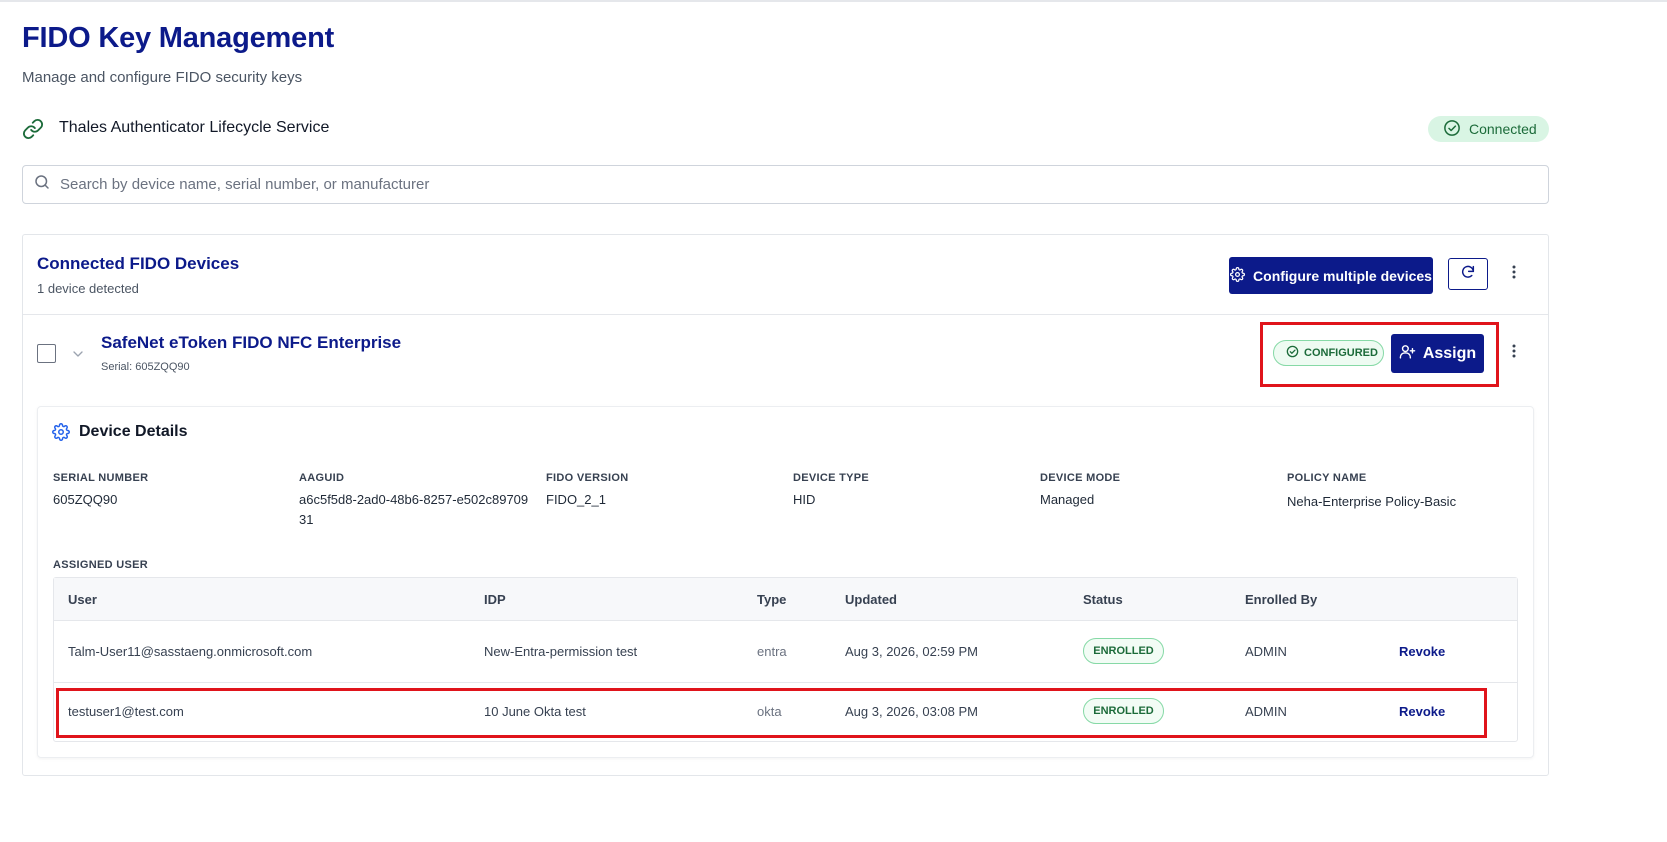  I want to click on refresh-button, so click(1468, 274).